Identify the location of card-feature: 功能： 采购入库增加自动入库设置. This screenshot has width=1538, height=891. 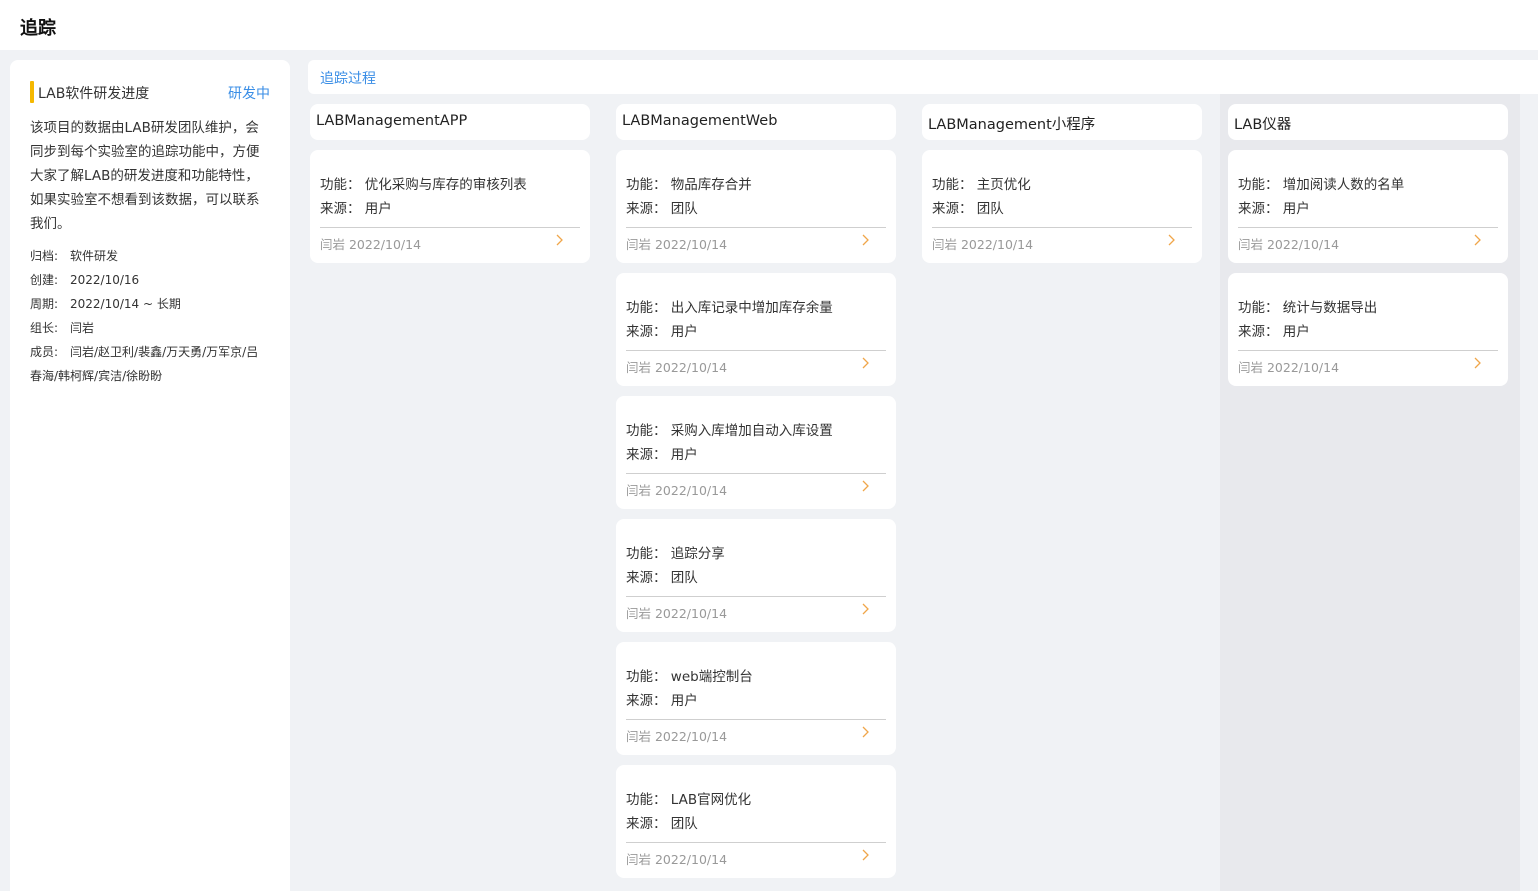
(729, 431).